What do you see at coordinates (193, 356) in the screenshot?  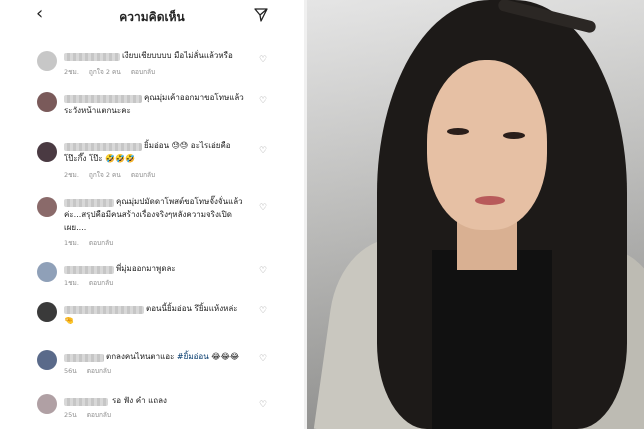 I see `hashtag-link: #ยิ้มอ่อน` at bounding box center [193, 356].